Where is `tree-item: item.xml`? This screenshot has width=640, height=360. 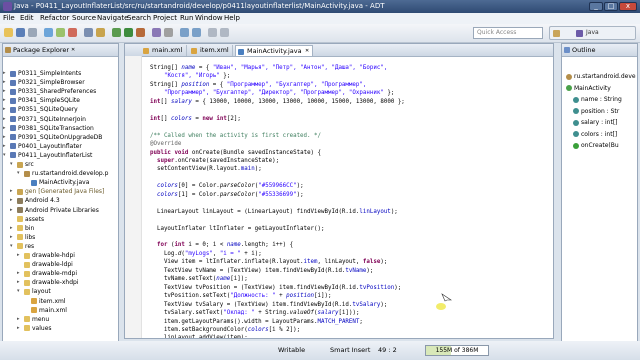 tree-item: item.xml is located at coordinates (60, 301).